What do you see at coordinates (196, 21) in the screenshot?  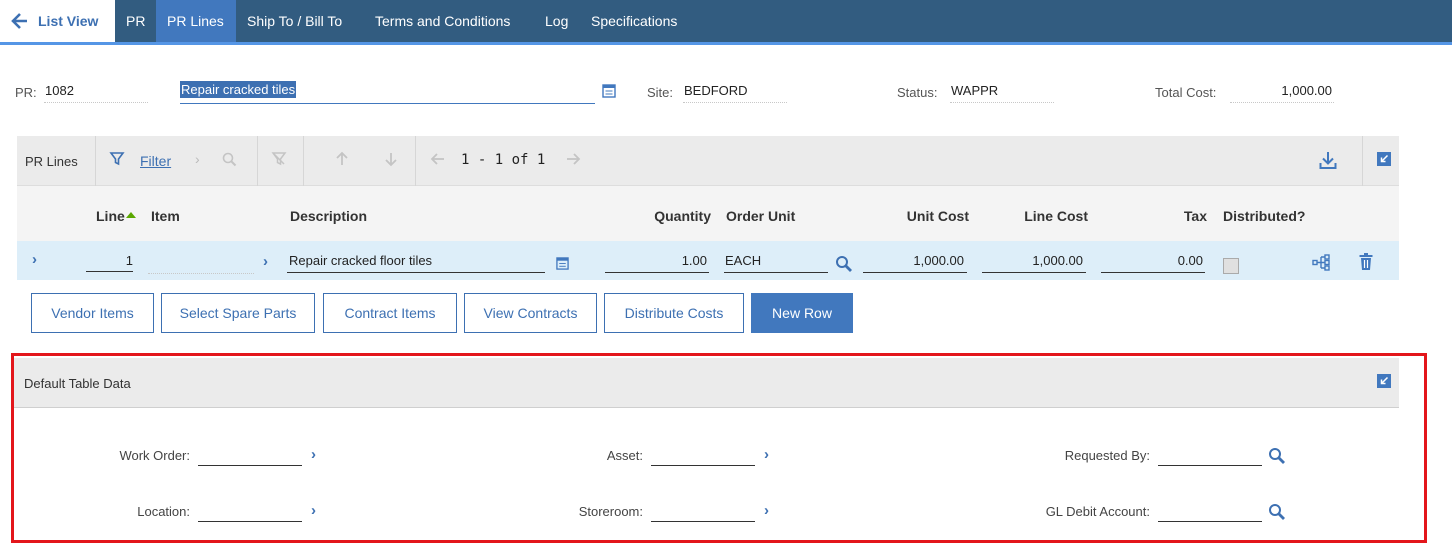 I see `tab-pr-lines: PR Lines` at bounding box center [196, 21].